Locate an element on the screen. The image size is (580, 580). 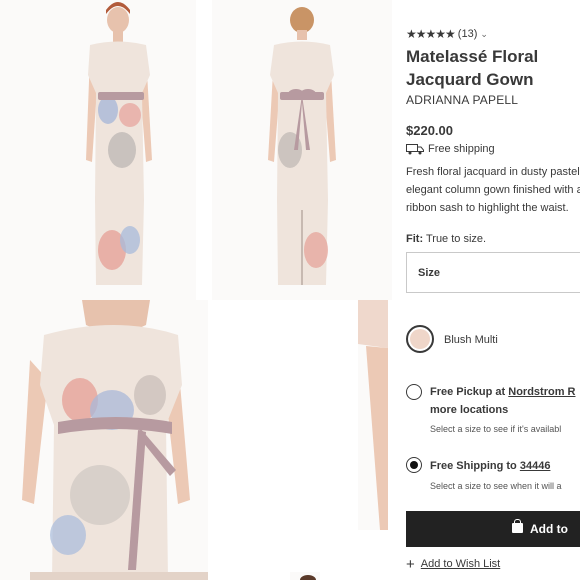
pickup-radio is located at coordinates (414, 392).